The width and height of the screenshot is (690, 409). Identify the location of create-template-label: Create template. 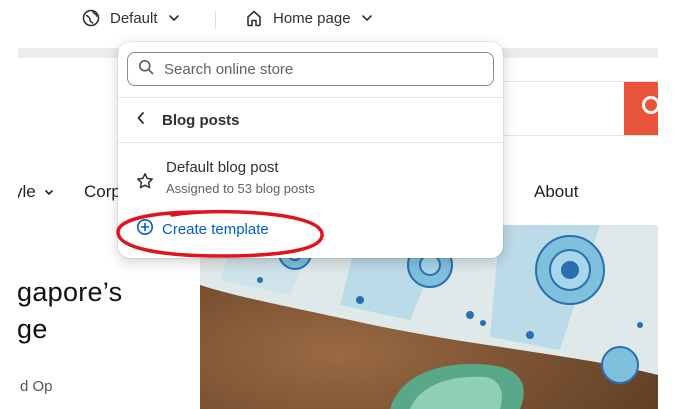
(215, 229).